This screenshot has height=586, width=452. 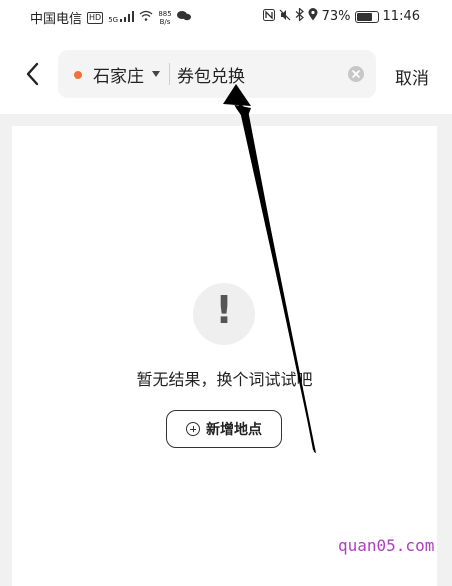 I want to click on signal-icon: 5G, so click(x=121, y=17).